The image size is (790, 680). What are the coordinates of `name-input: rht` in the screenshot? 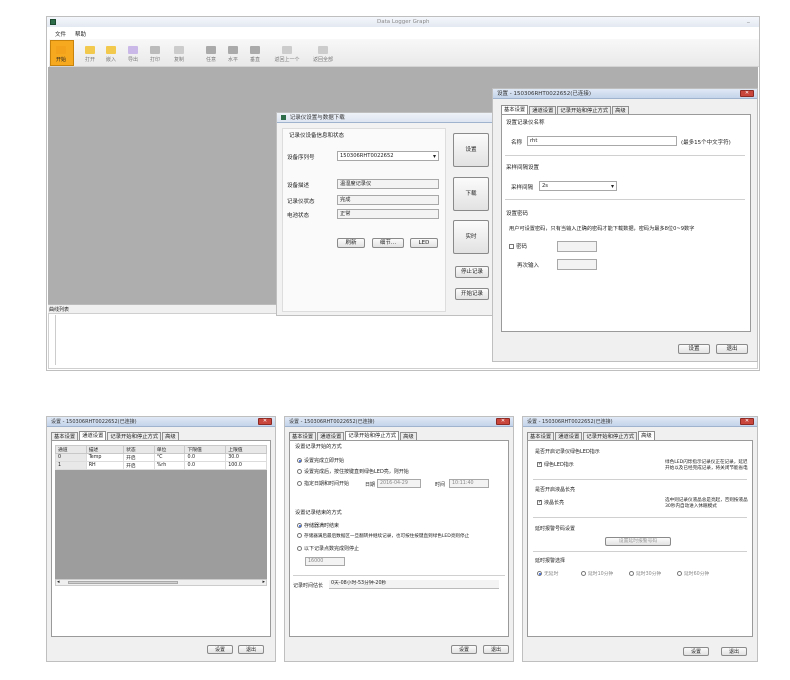 It's located at (602, 141).